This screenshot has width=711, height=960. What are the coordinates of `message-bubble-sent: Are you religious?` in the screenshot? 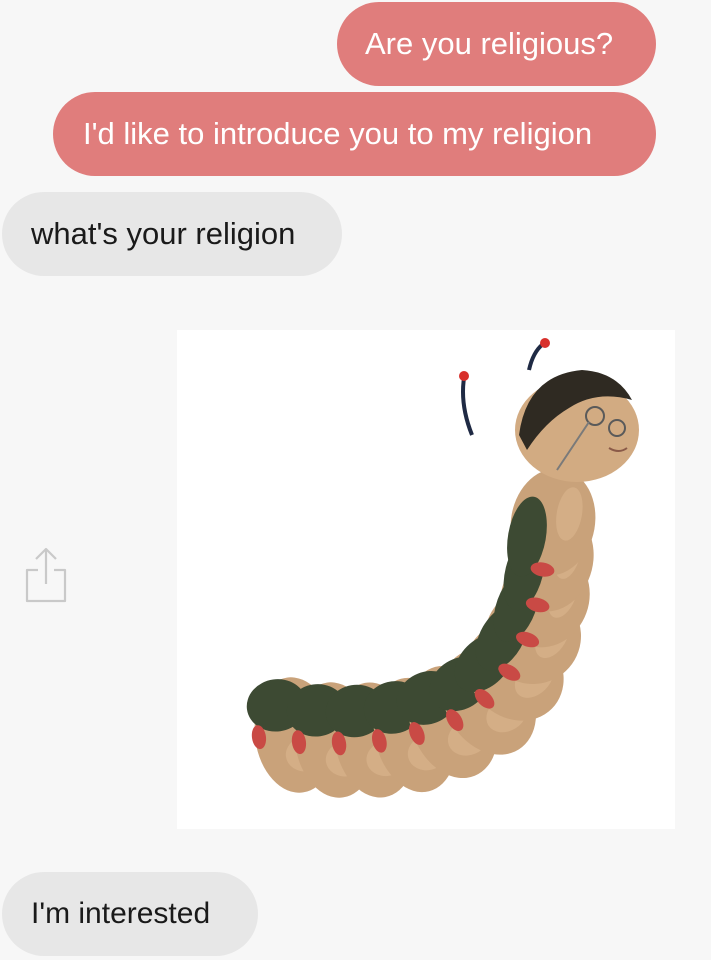 It's located at (496, 44).